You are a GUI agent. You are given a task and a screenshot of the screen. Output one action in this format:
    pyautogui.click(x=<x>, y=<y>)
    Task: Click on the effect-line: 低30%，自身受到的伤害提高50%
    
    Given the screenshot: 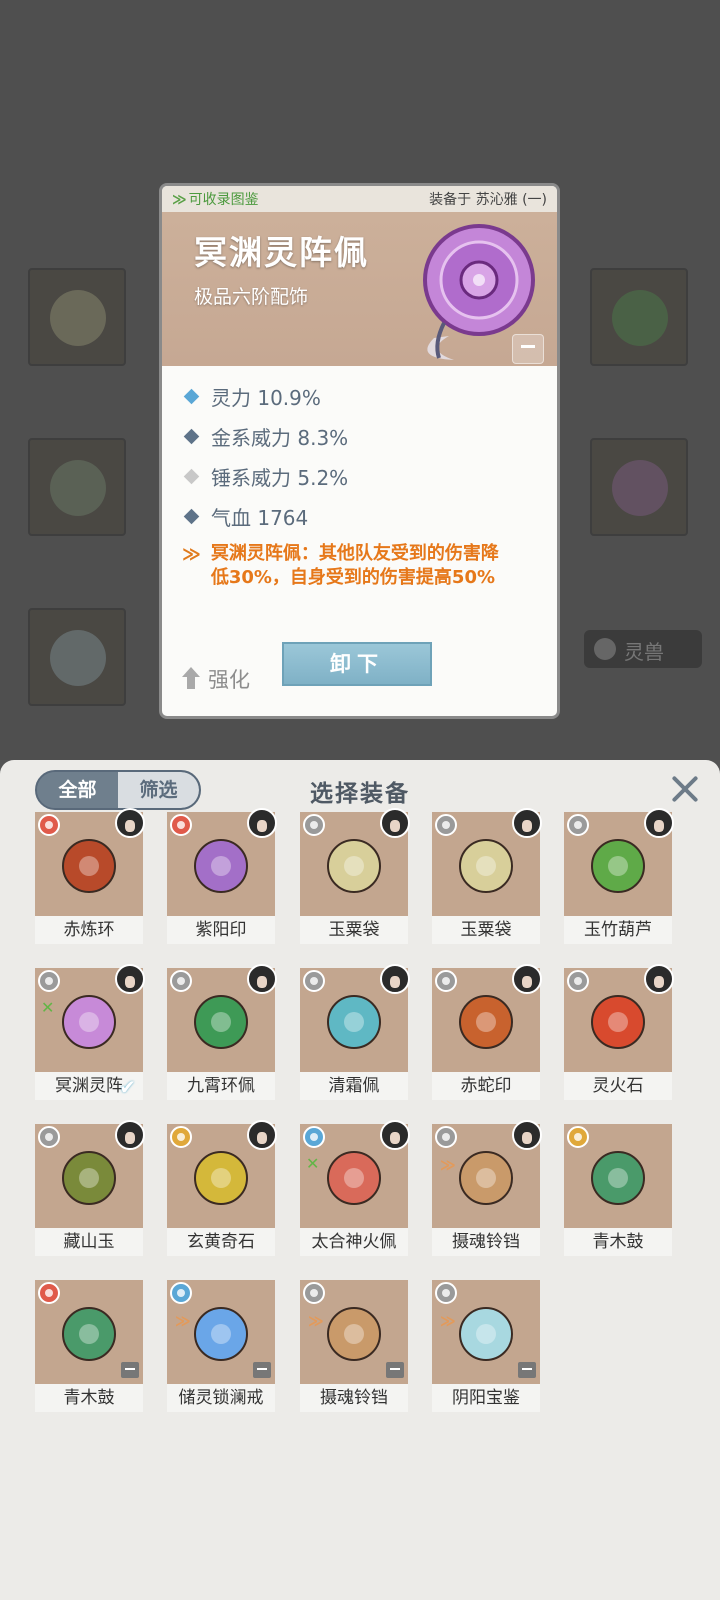 What is the action you would take?
    pyautogui.click(x=353, y=577)
    